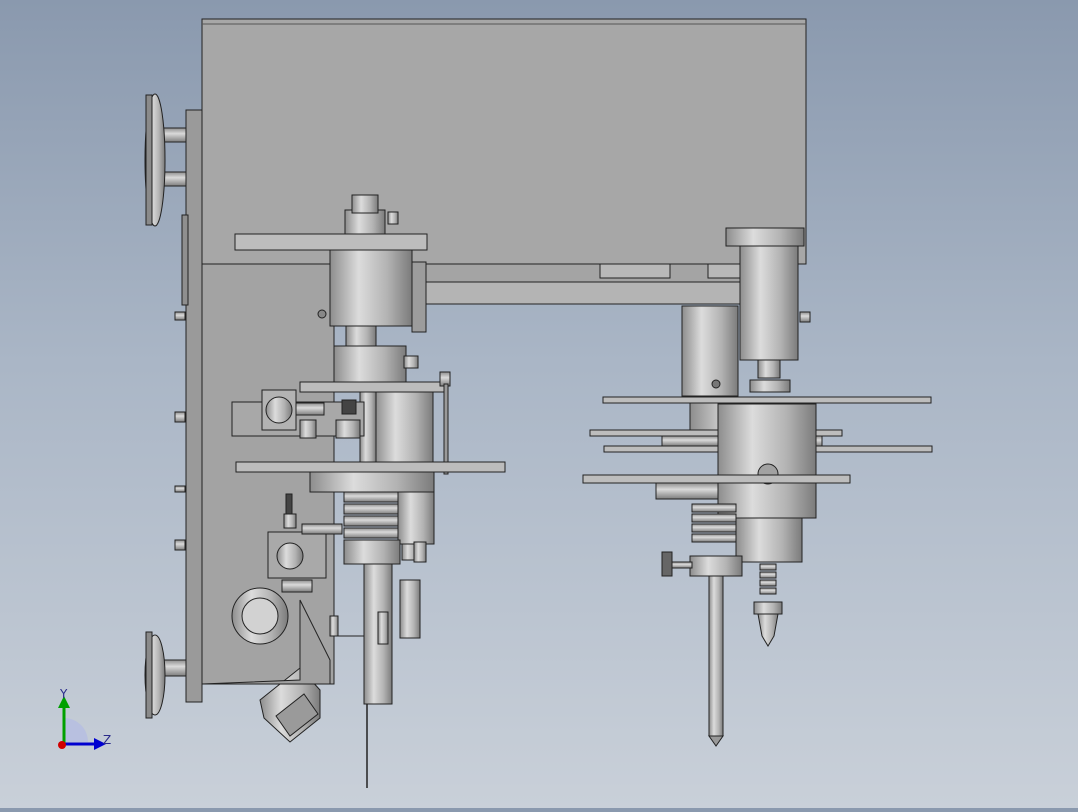 This screenshot has height=812, width=1078. What do you see at coordinates (767, 461) in the screenshot?
I see `right-main-cylinder` at bounding box center [767, 461].